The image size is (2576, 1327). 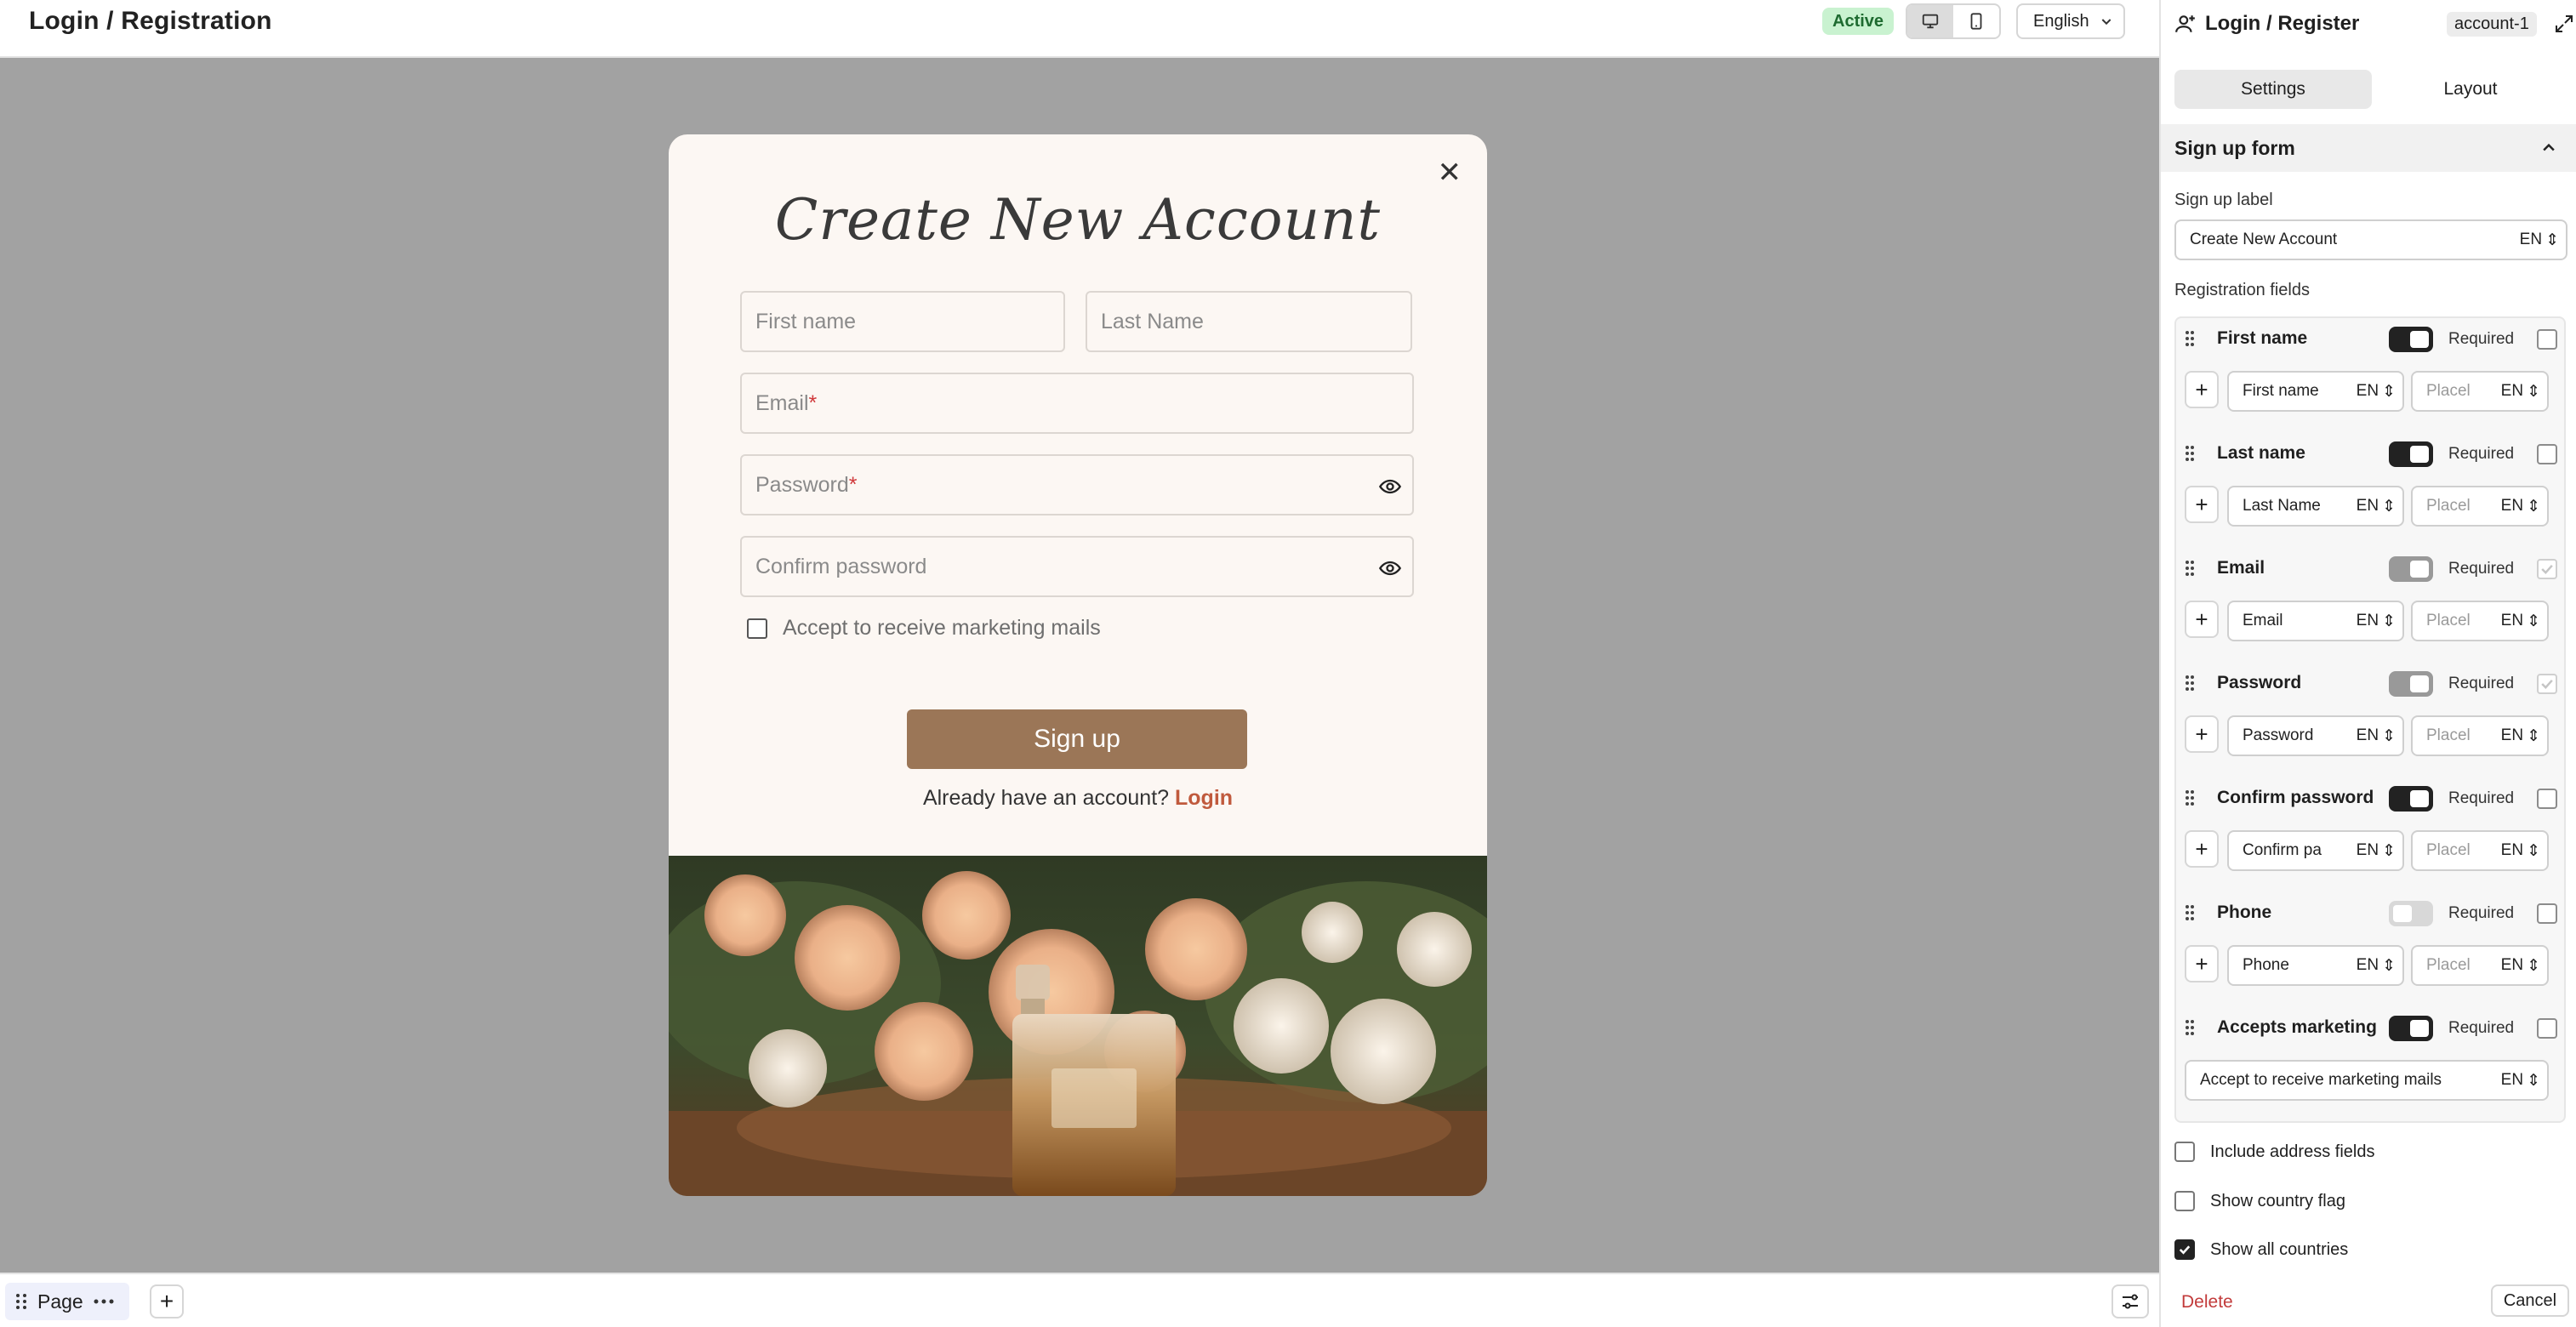 What do you see at coordinates (2367, 1080) in the screenshot?
I see `field-label-input: Accept to receive marketing mails EN ⇕` at bounding box center [2367, 1080].